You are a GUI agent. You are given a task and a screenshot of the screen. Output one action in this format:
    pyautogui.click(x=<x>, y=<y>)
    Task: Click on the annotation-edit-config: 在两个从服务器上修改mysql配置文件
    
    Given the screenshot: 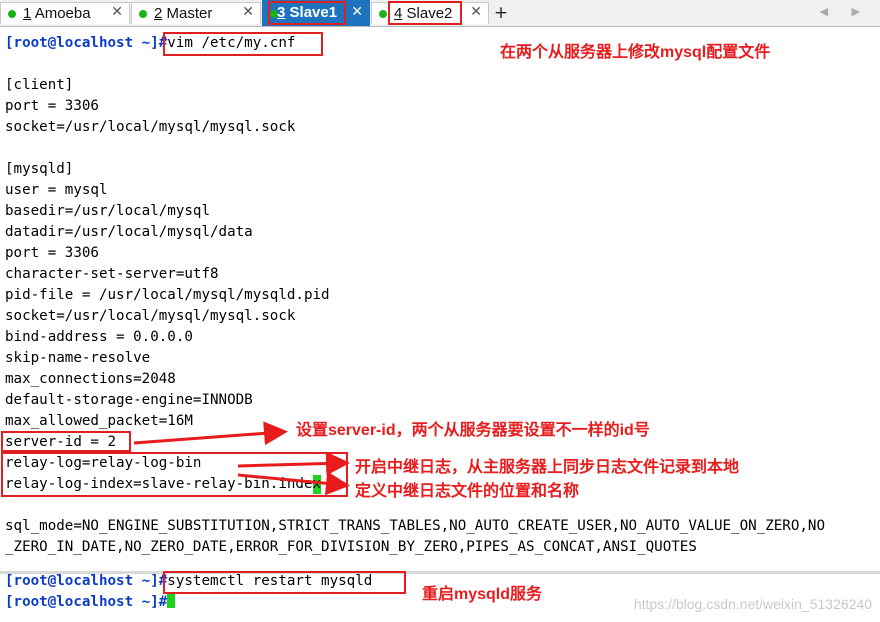 What is the action you would take?
    pyautogui.click(x=635, y=52)
    